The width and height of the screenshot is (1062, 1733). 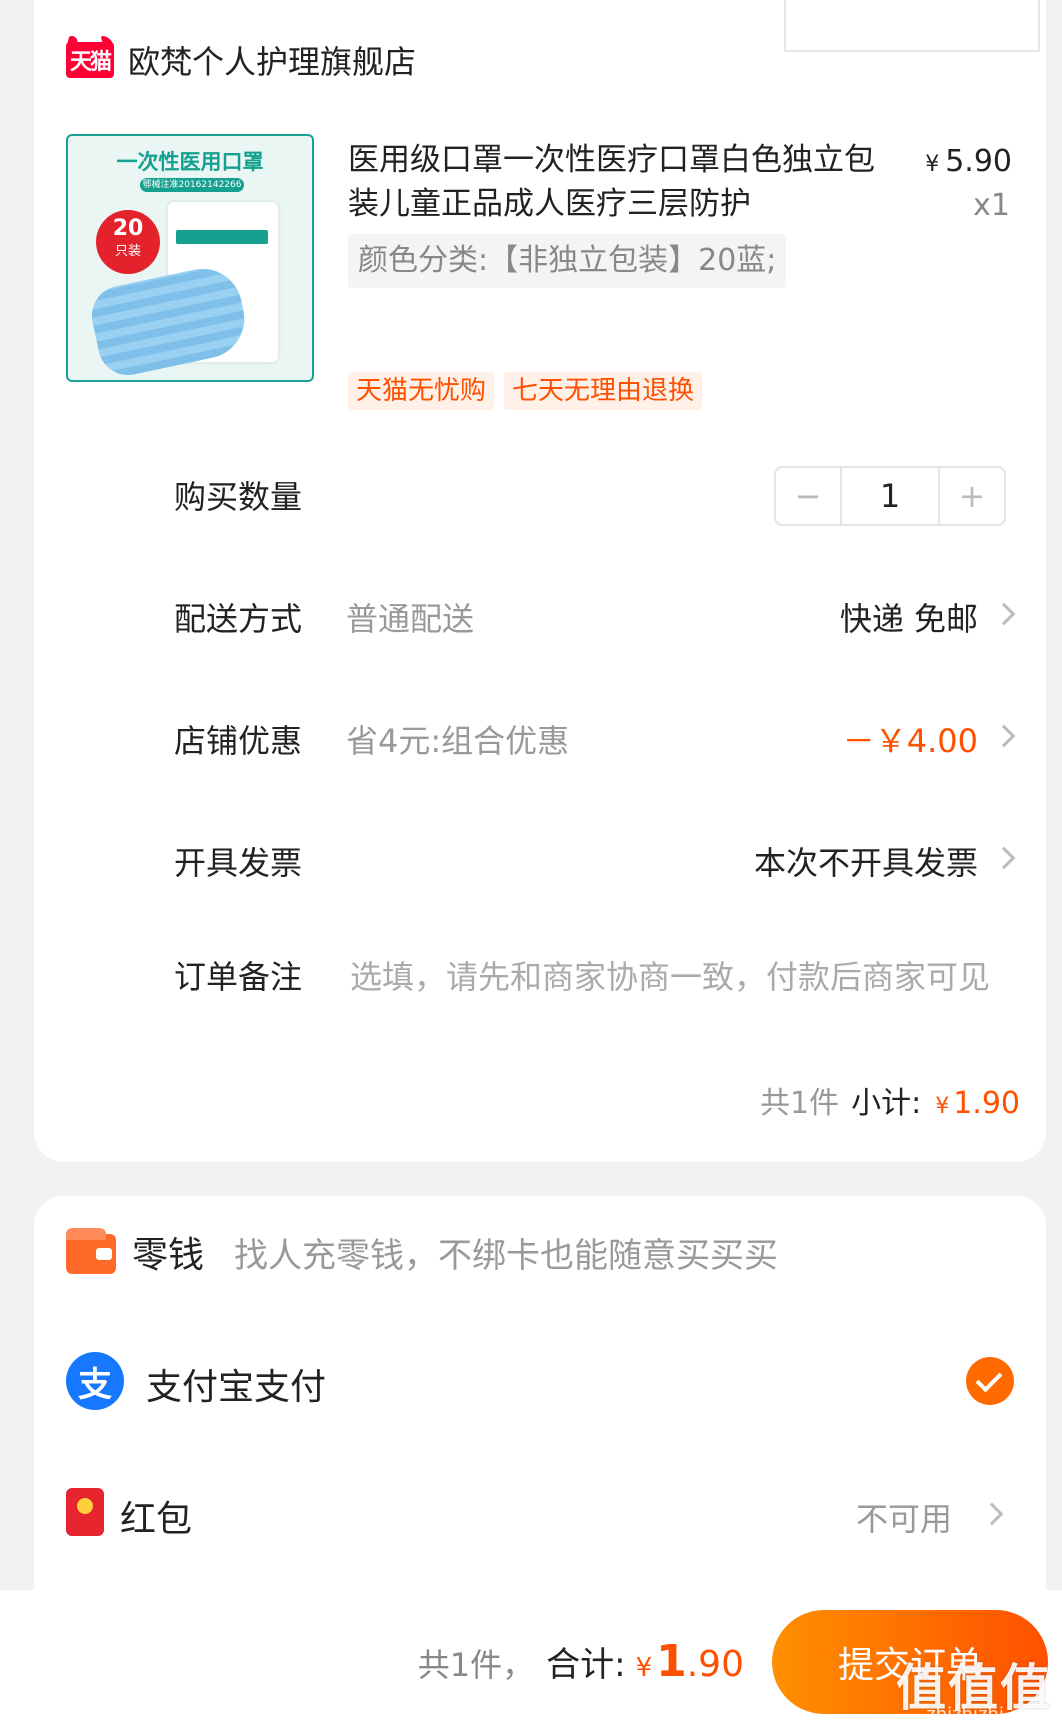 What do you see at coordinates (800, 1103) in the screenshot?
I see `subtotal-count: 共1件` at bounding box center [800, 1103].